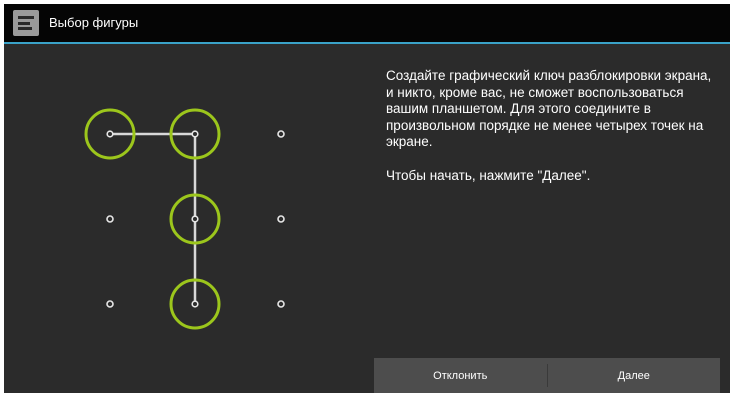 The width and height of the screenshot is (734, 397). What do you see at coordinates (152, 219) in the screenshot?
I see `pattern-path` at bounding box center [152, 219].